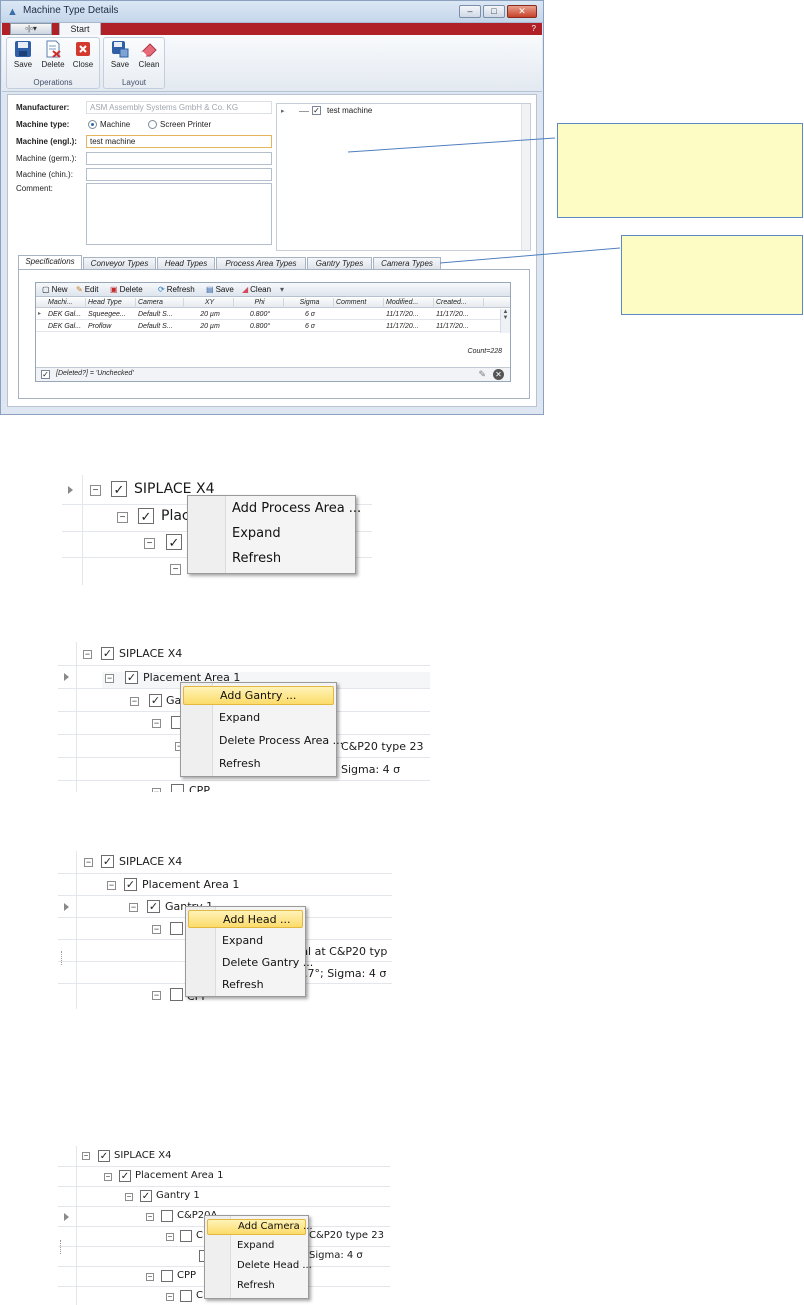  I want to click on radio-machine, so click(92, 124).